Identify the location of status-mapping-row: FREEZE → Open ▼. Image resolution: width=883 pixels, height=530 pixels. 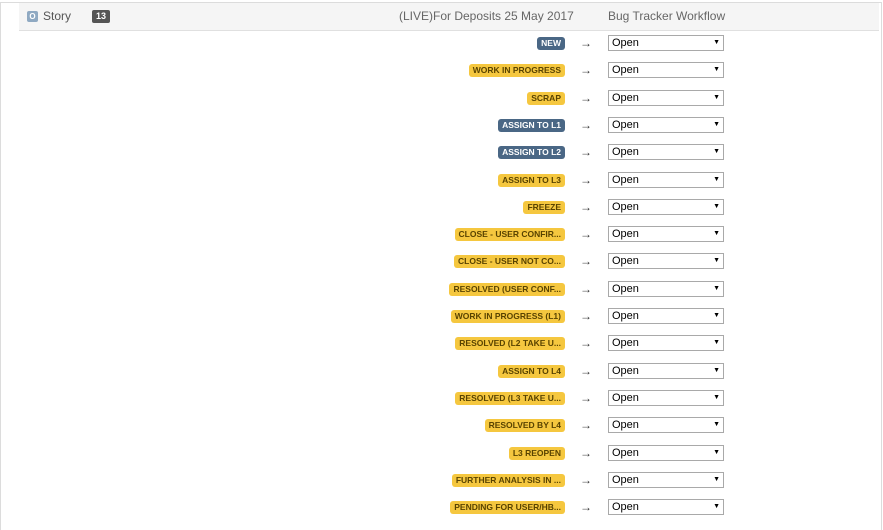
(441, 208).